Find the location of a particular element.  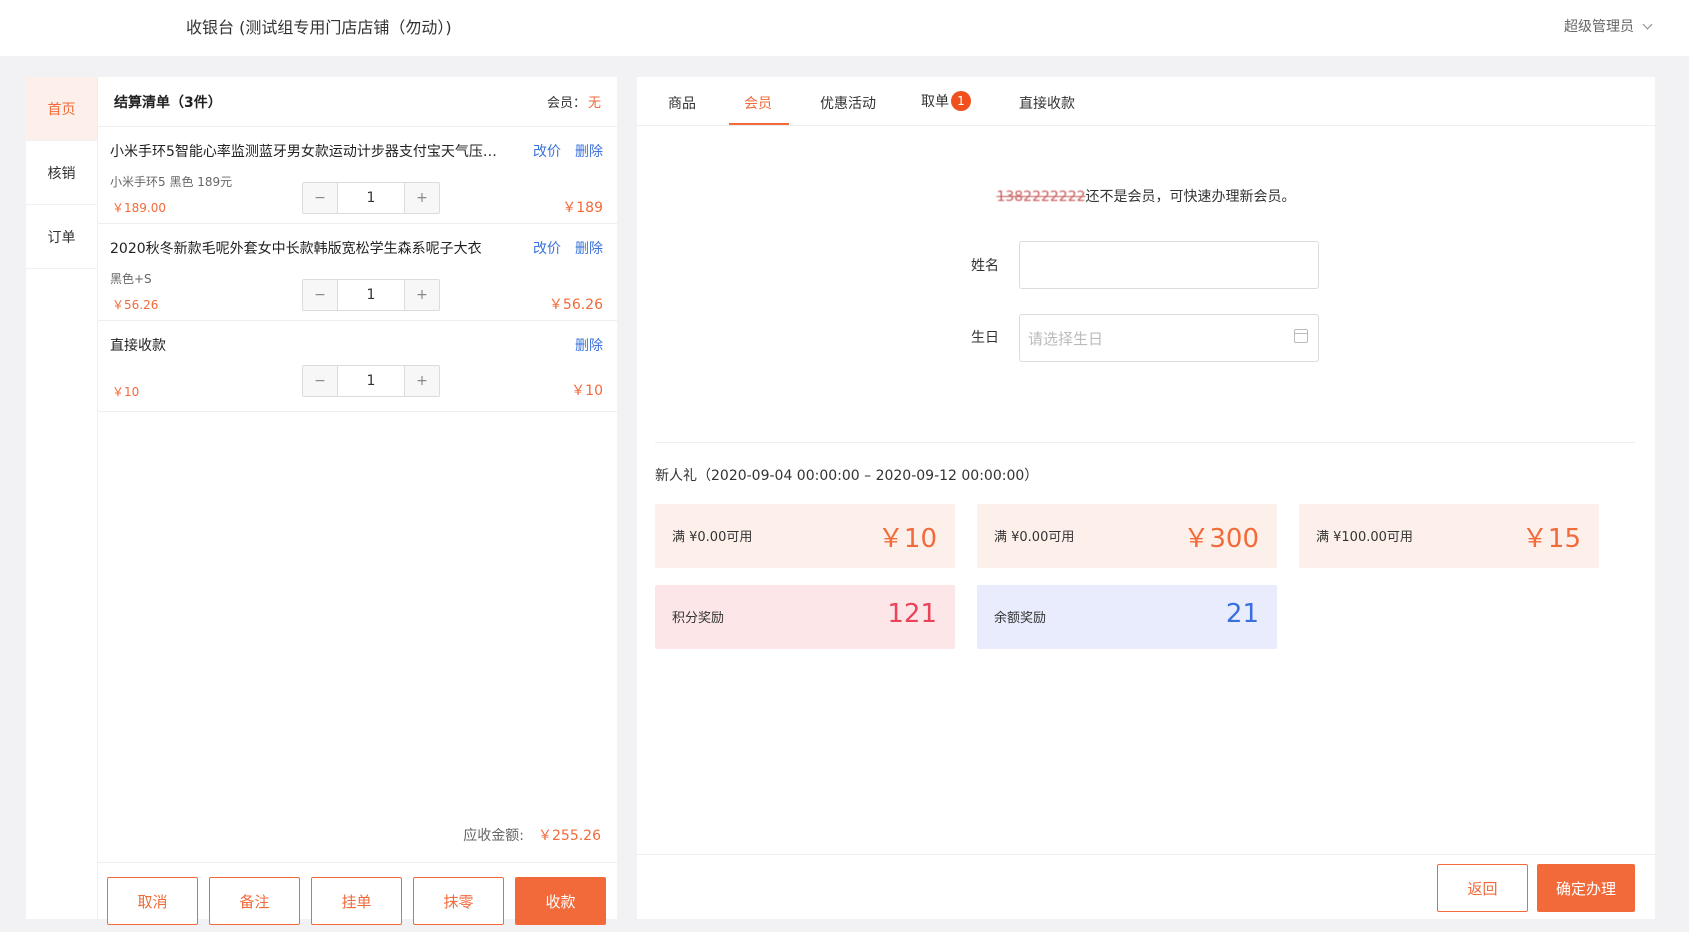

checkout-actions: 取消 备注 挂单 抹零 收款 is located at coordinates (357, 893).